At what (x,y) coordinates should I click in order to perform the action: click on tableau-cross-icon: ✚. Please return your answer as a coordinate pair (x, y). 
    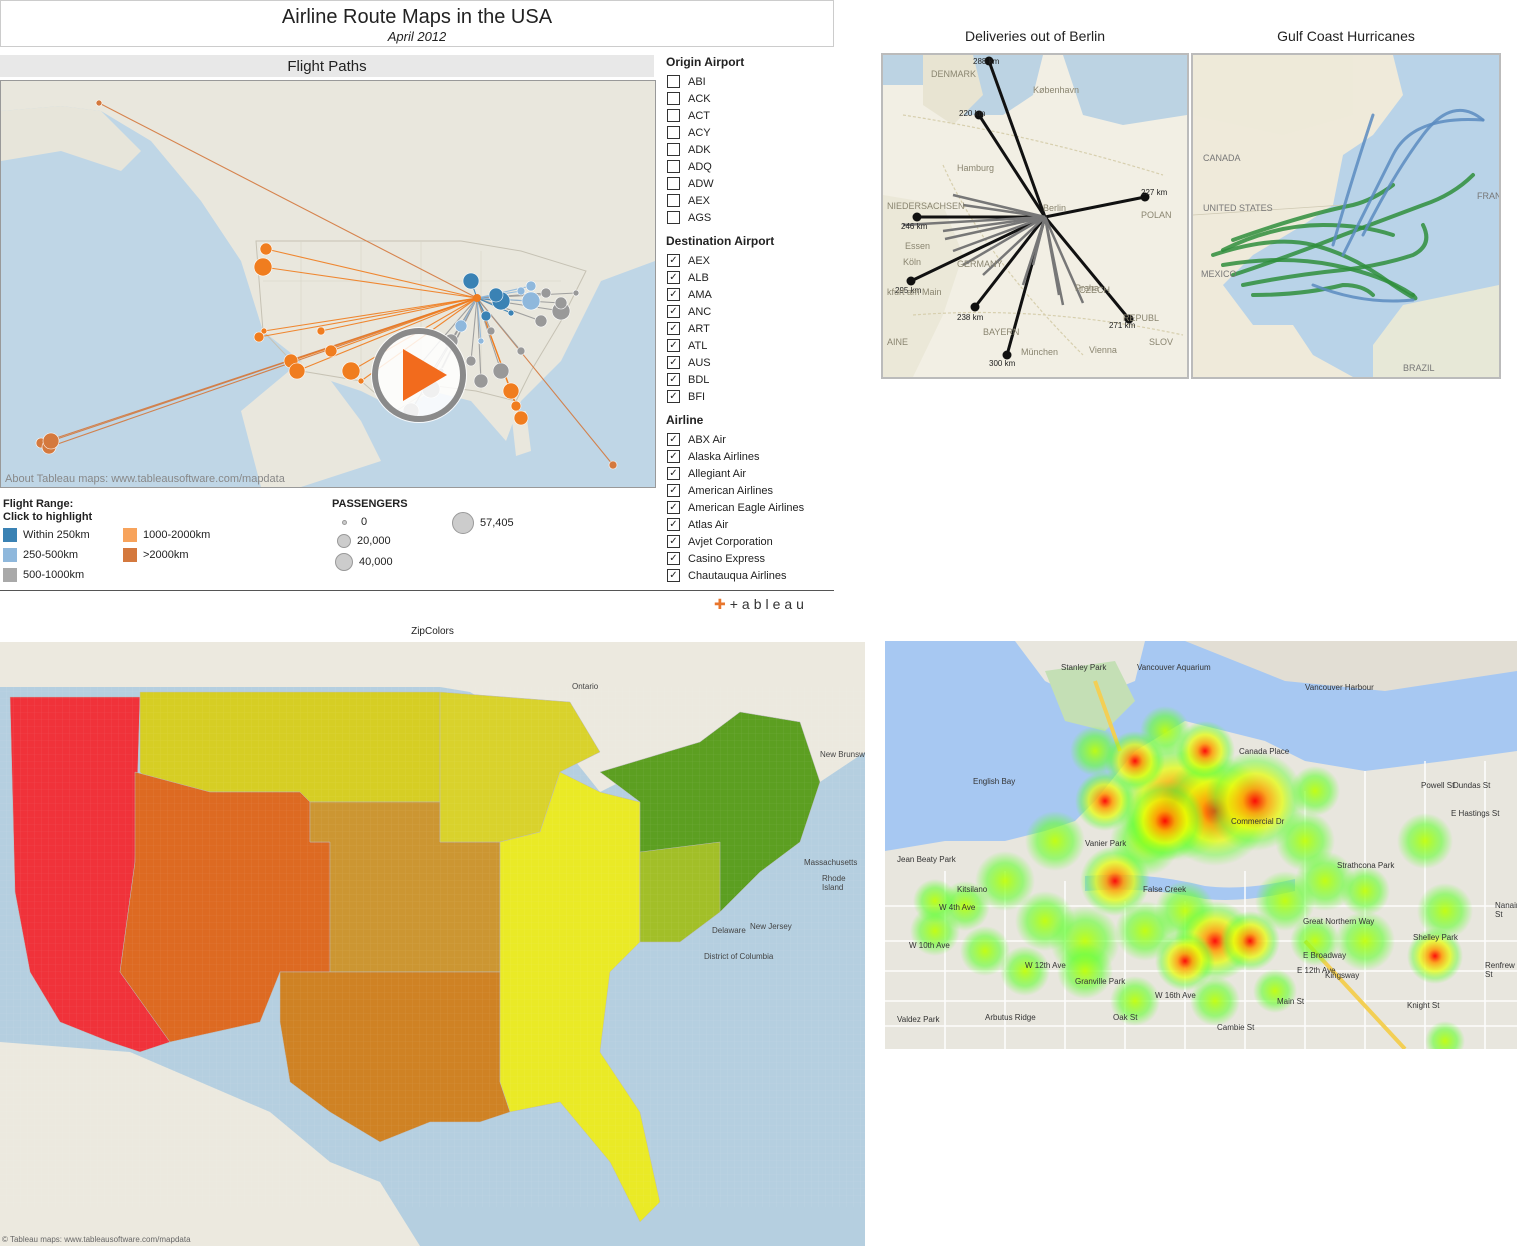
    Looking at the image, I should click on (722, 604).